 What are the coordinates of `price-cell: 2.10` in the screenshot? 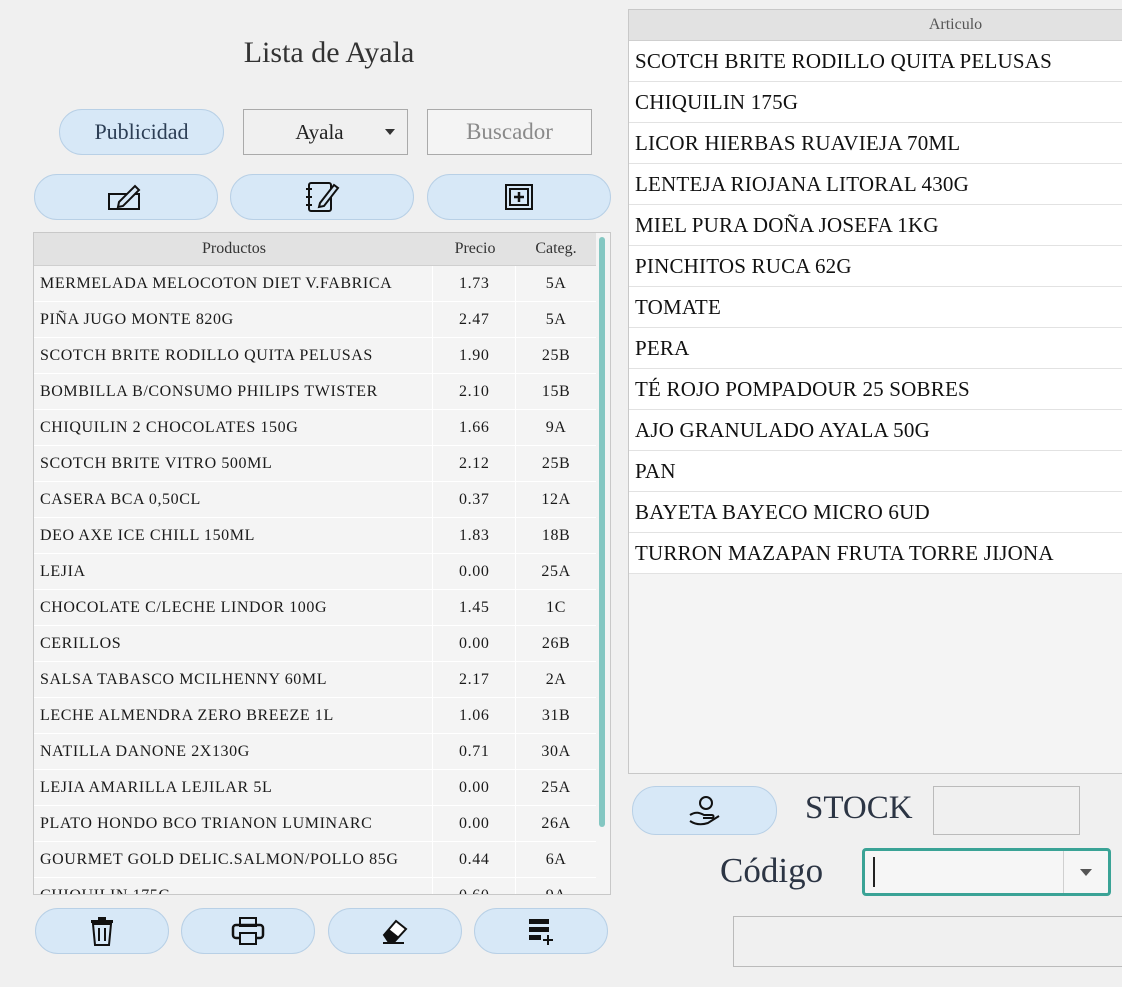 It's located at (475, 391).